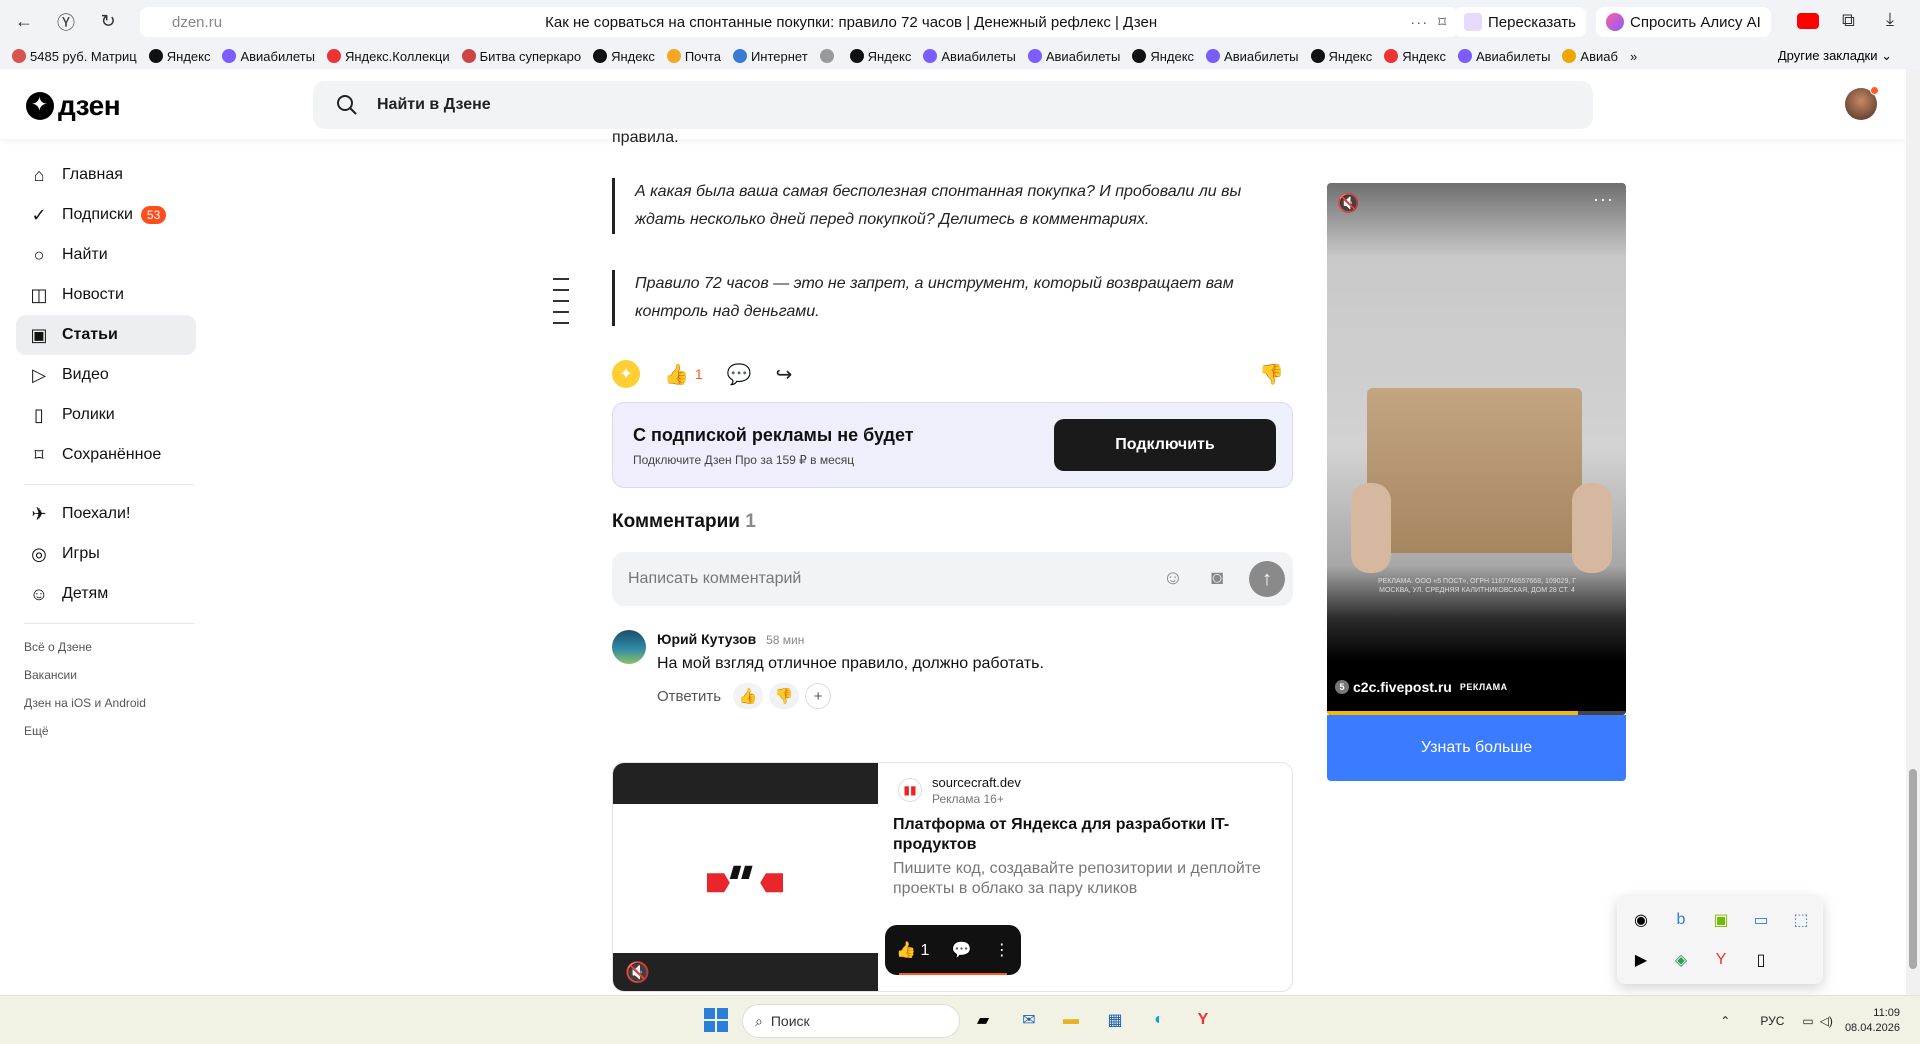 The width and height of the screenshot is (1920, 1044). What do you see at coordinates (1761, 960) in the screenshot?
I see `usb-icon: ▯` at bounding box center [1761, 960].